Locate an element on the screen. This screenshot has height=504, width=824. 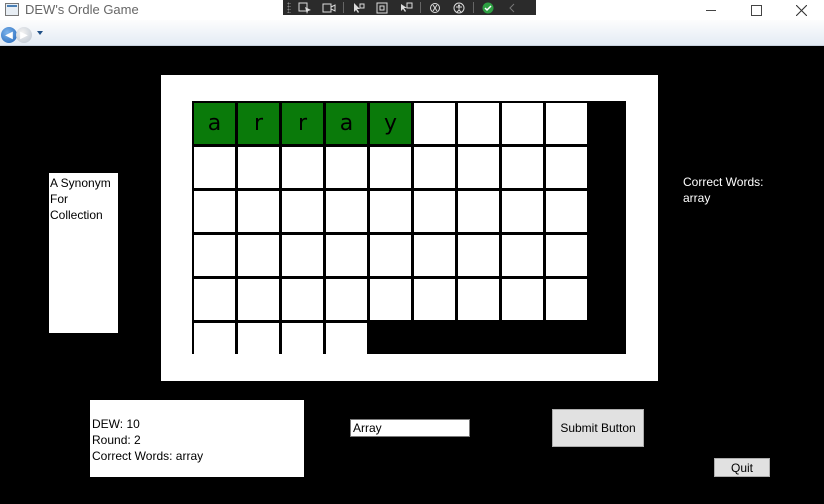
forward-arrow-icon: ▶ is located at coordinates (24, 35).